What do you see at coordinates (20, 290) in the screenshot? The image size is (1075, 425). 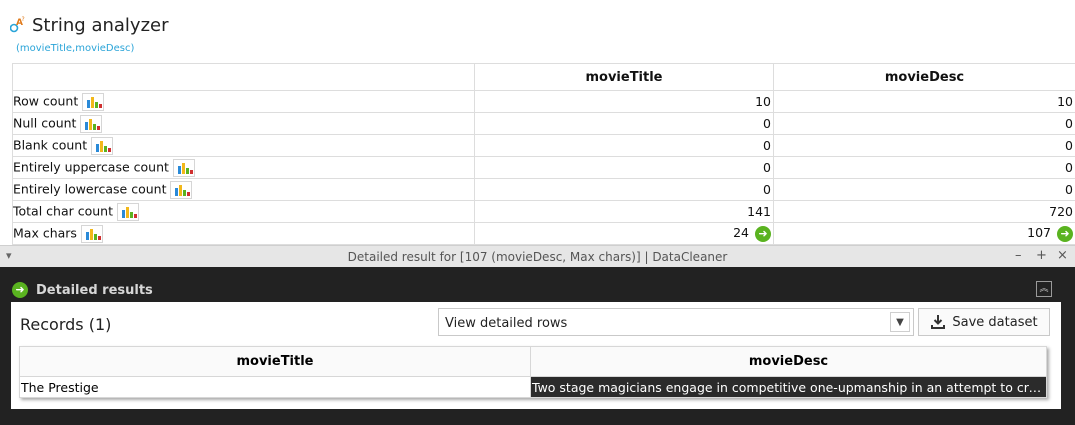 I see `arrow-circle-icon: ➜` at bounding box center [20, 290].